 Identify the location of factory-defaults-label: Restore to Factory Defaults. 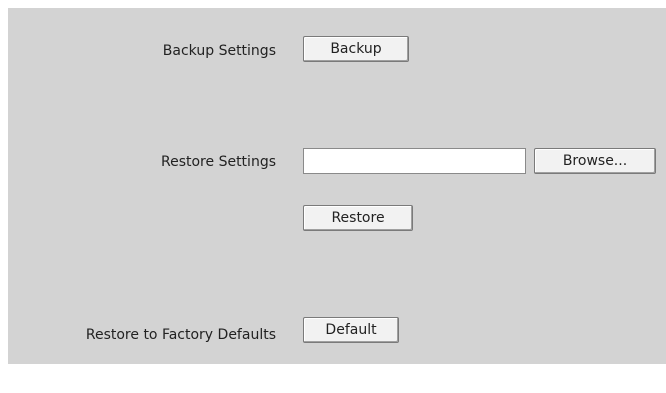
(180, 335).